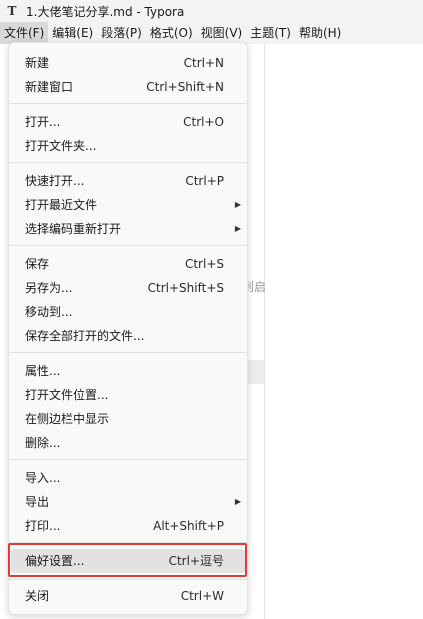  I want to click on menu-item-new: 新建 Ctrl+N, so click(128, 63).